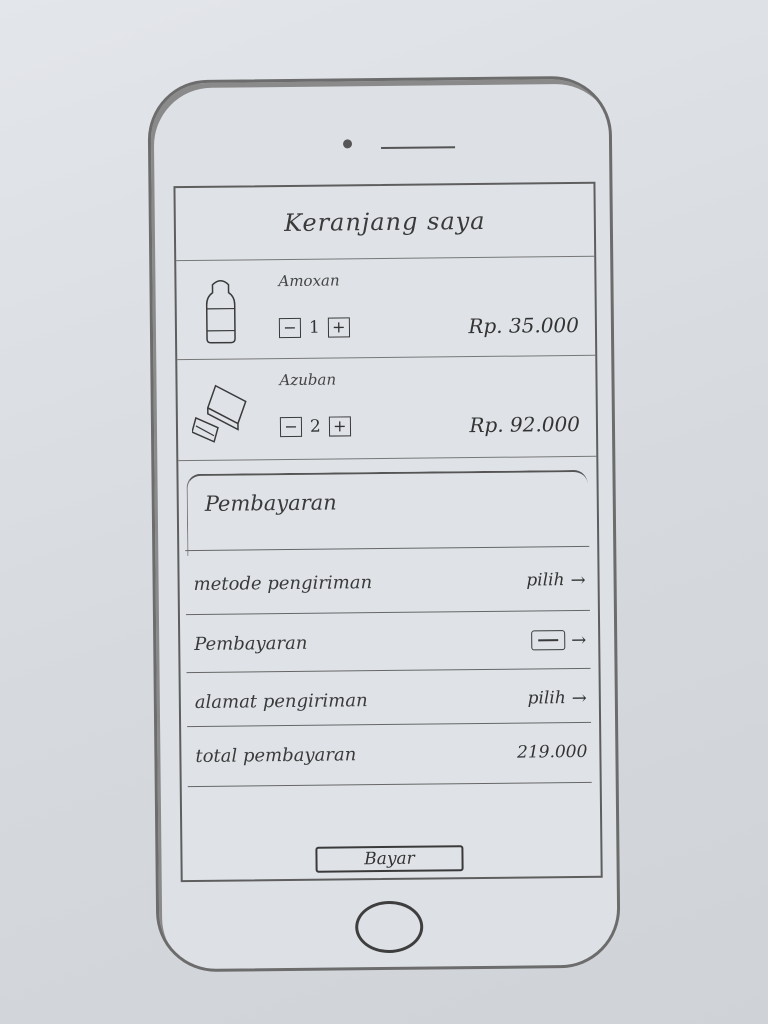 Image resolution: width=768 pixels, height=1024 pixels. What do you see at coordinates (308, 380) in the screenshot?
I see `product-name: Azuban` at bounding box center [308, 380].